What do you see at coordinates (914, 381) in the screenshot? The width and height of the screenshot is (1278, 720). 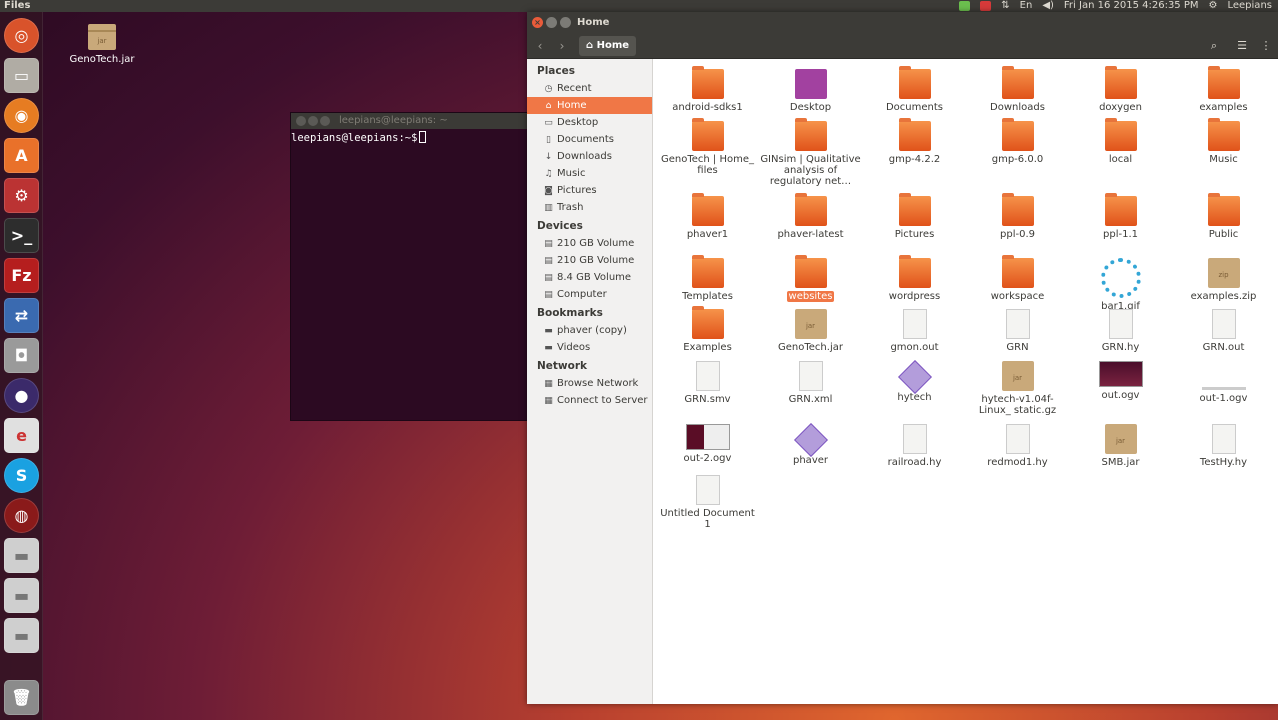 I see `file-item: hytech` at bounding box center [914, 381].